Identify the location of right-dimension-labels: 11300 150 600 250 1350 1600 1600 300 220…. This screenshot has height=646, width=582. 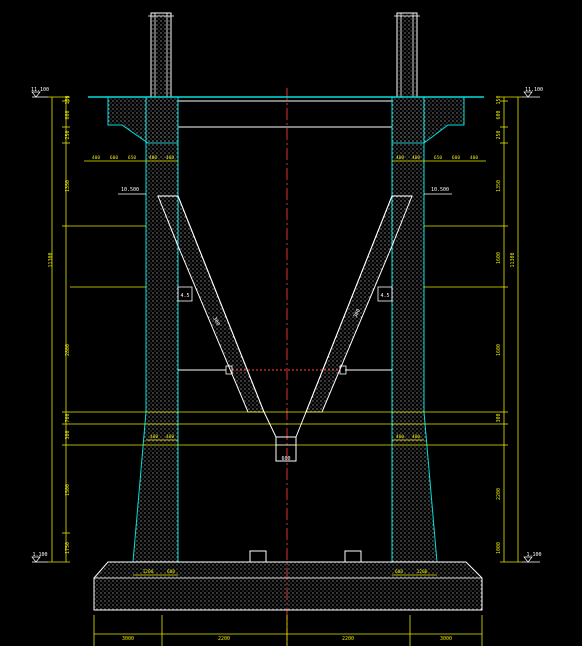
(506, 324).